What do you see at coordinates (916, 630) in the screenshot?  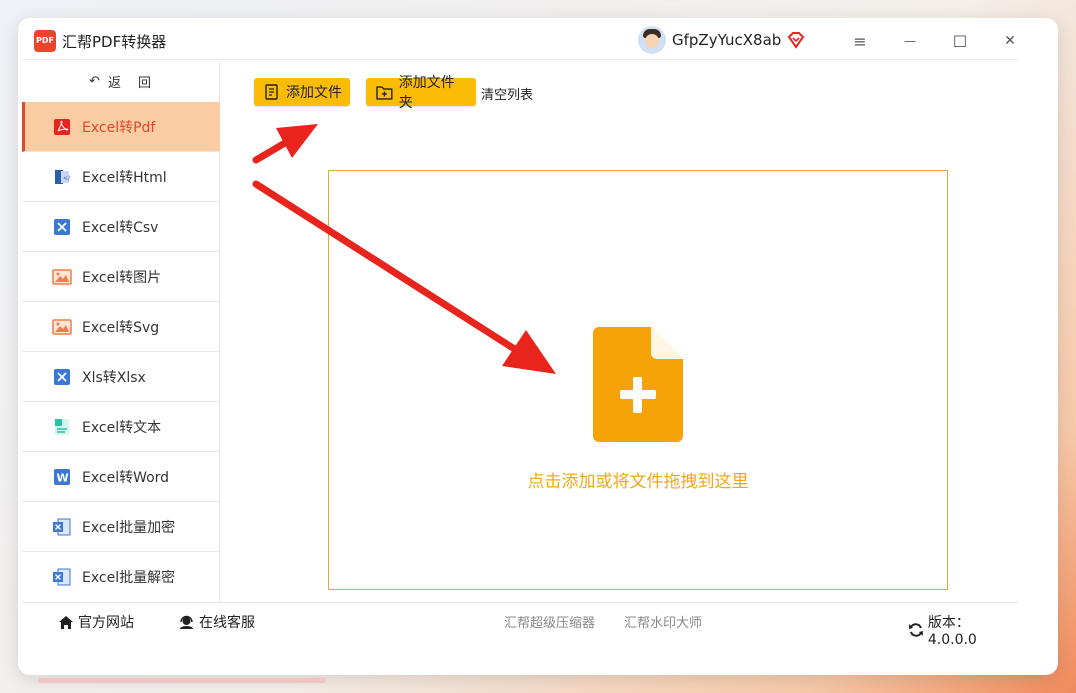 I see `refresh-icon` at bounding box center [916, 630].